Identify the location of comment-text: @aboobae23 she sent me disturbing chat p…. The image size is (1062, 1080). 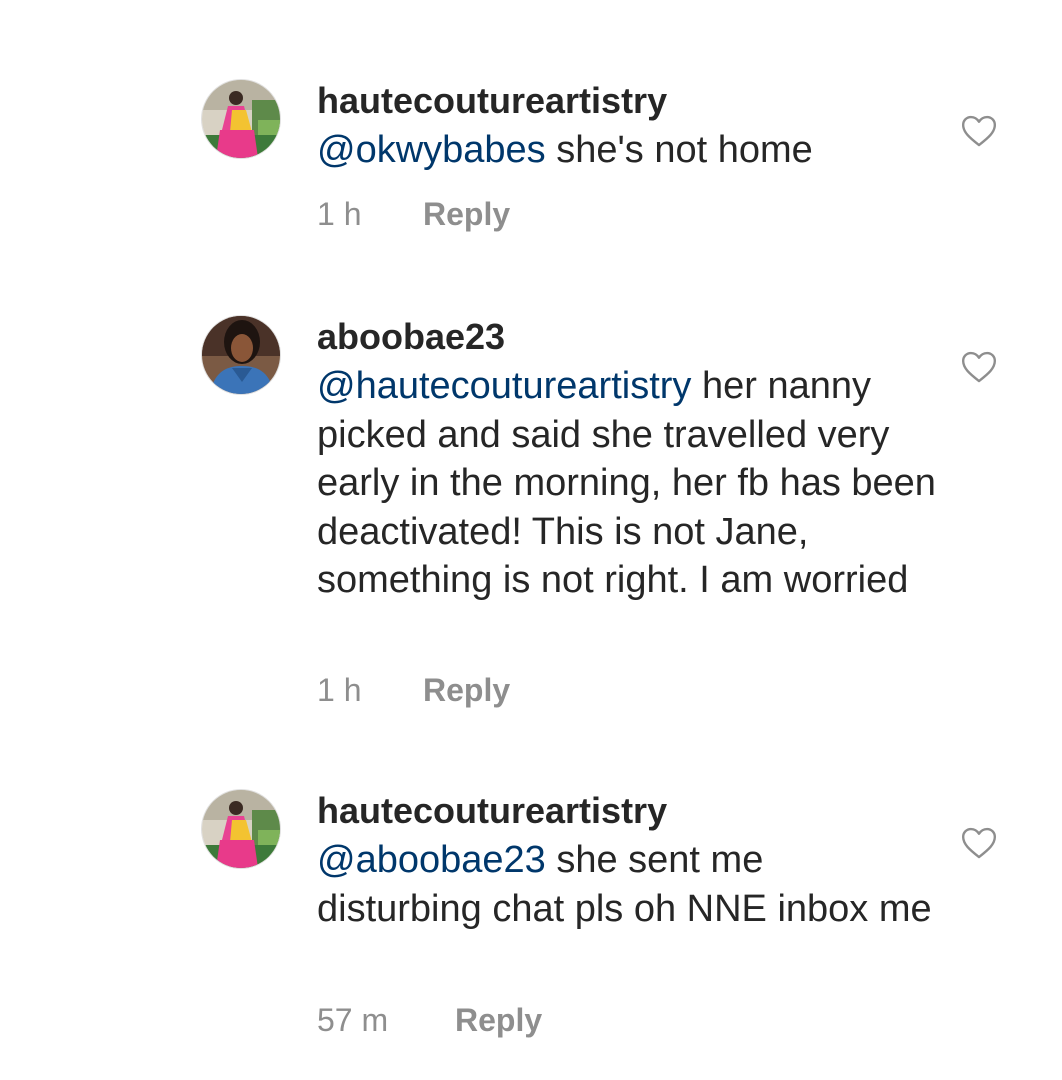
(627, 884).